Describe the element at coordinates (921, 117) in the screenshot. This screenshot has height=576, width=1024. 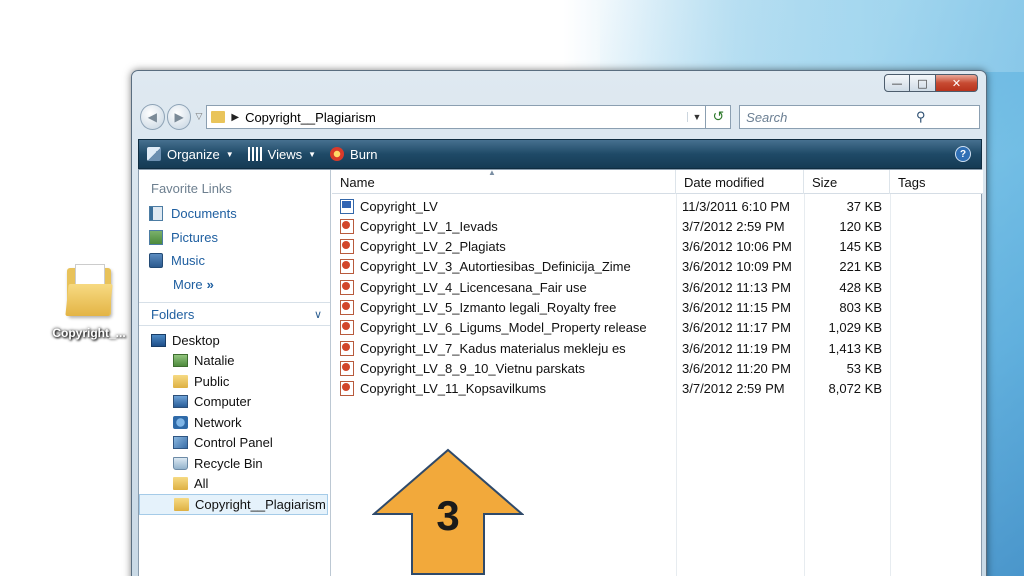
I see `search-icon: ⚲` at that location.